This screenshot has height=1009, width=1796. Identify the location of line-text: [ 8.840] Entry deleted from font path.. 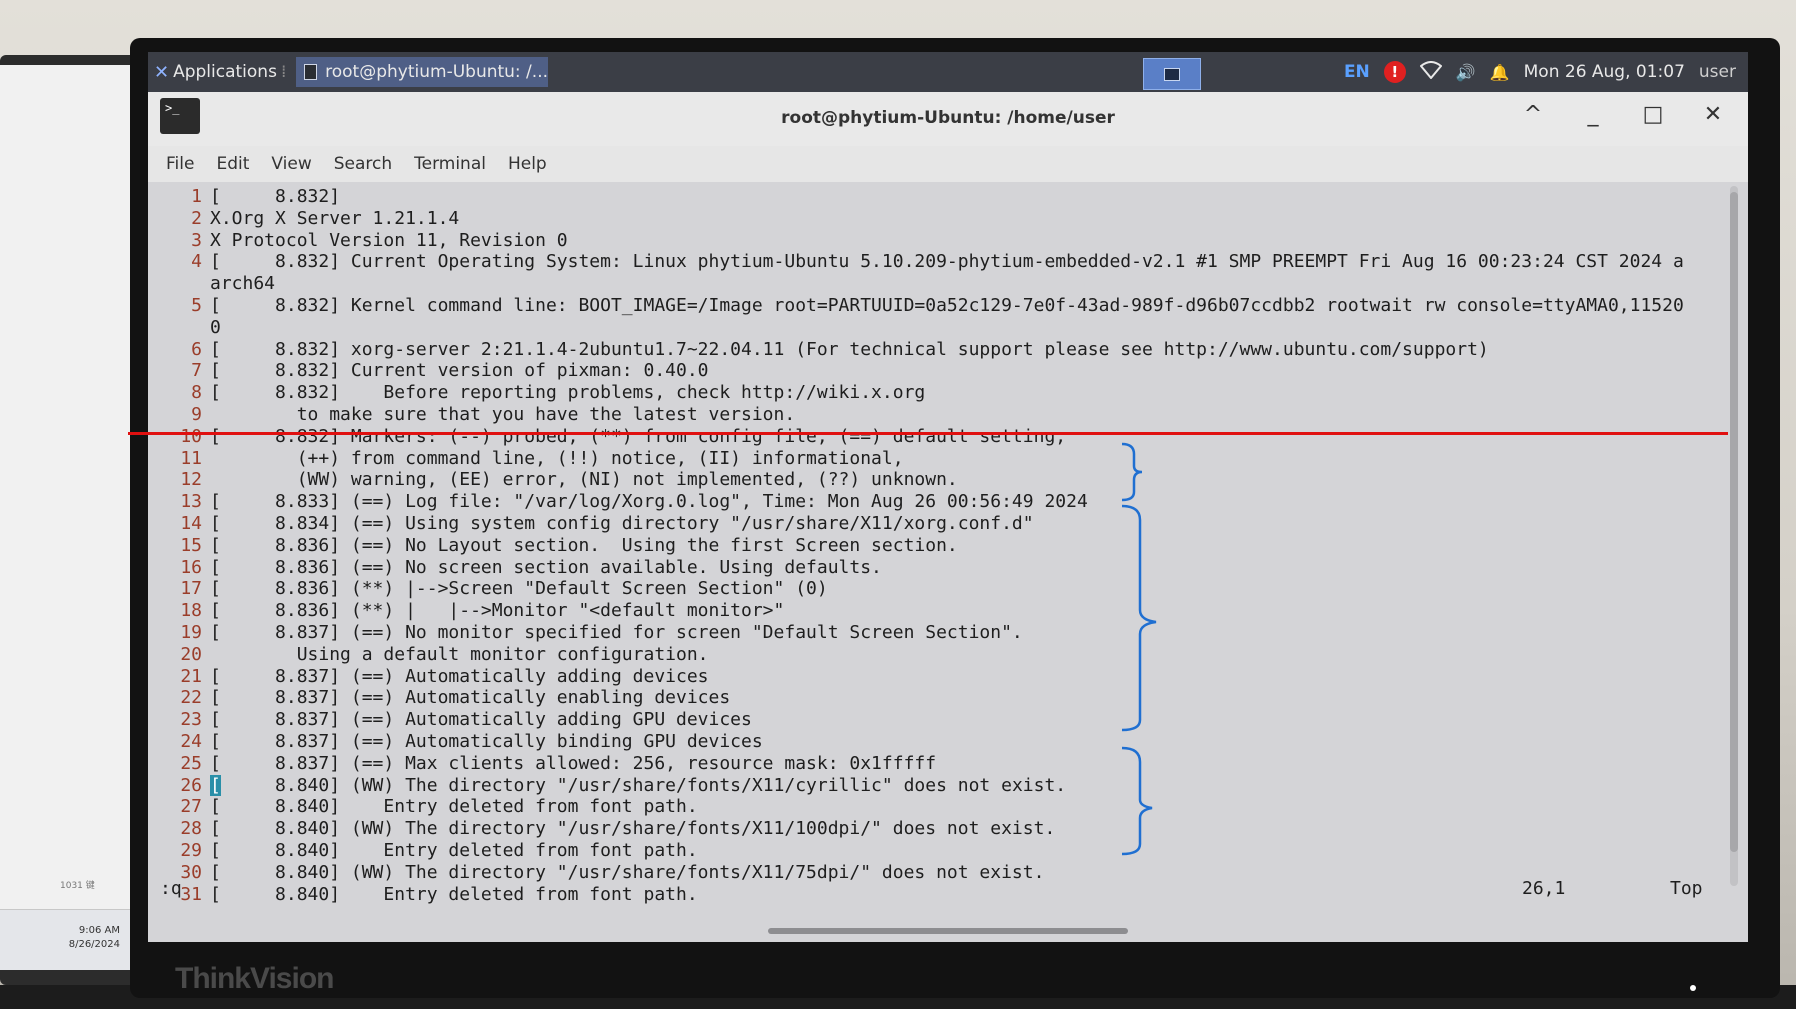
(454, 850).